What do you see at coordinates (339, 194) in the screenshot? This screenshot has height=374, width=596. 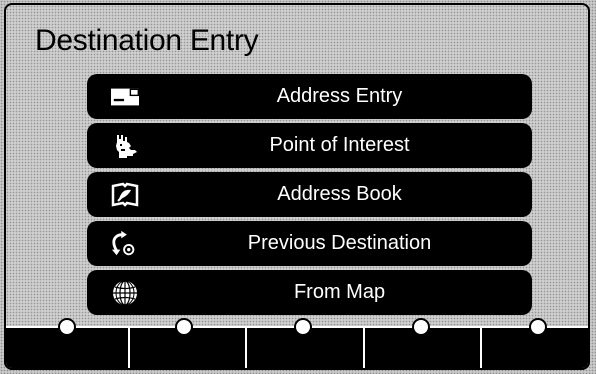 I see `address-book-label: Address Book` at bounding box center [339, 194].